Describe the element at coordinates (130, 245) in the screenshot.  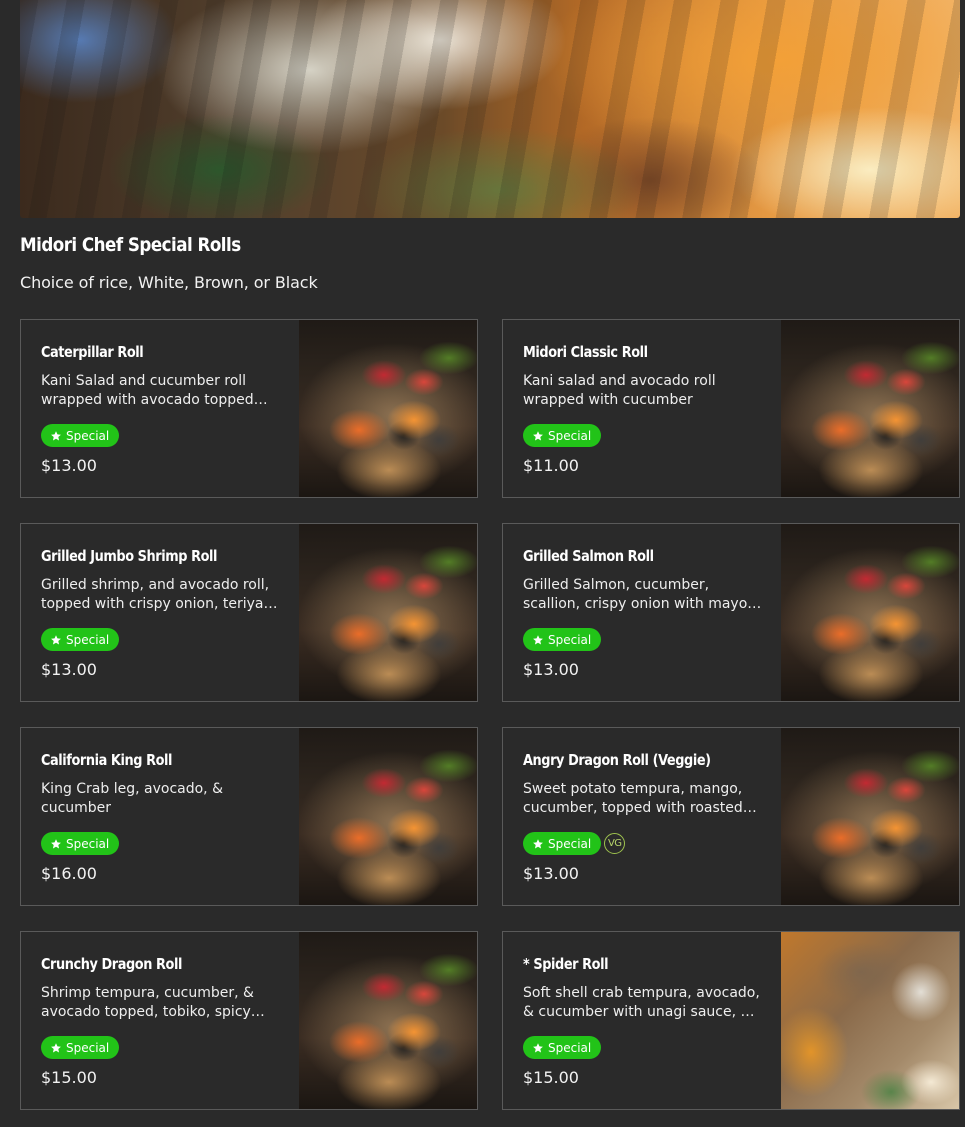
I see `section-title: Midori Chef Special Rolls` at that location.